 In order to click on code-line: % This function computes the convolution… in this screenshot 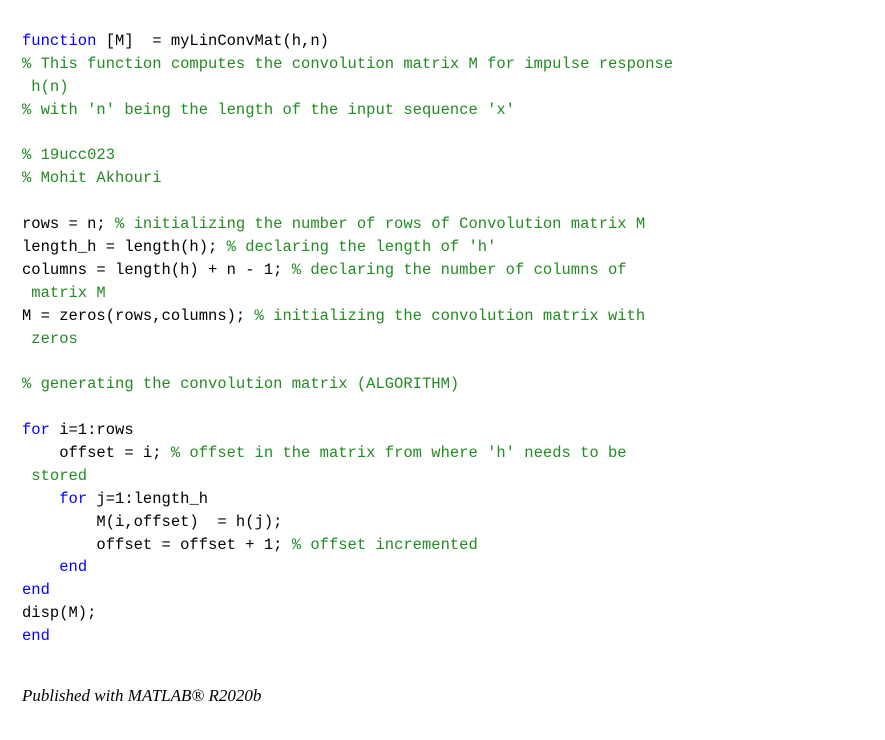, I will do `click(347, 64)`.